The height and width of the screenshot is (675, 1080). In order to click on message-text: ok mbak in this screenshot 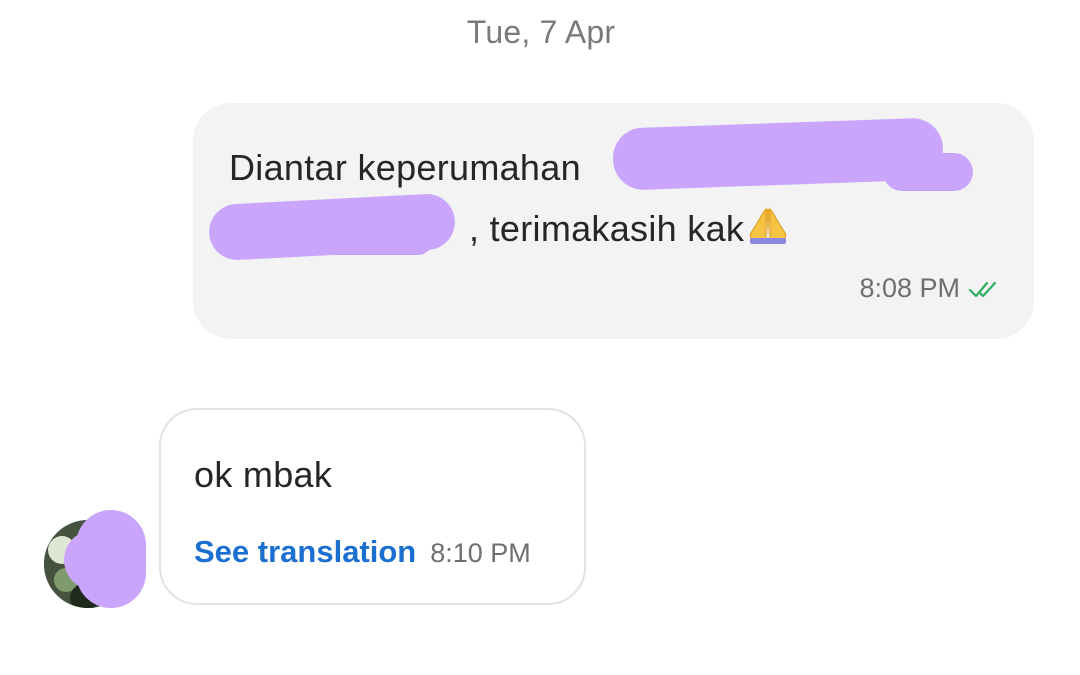, I will do `click(263, 474)`.